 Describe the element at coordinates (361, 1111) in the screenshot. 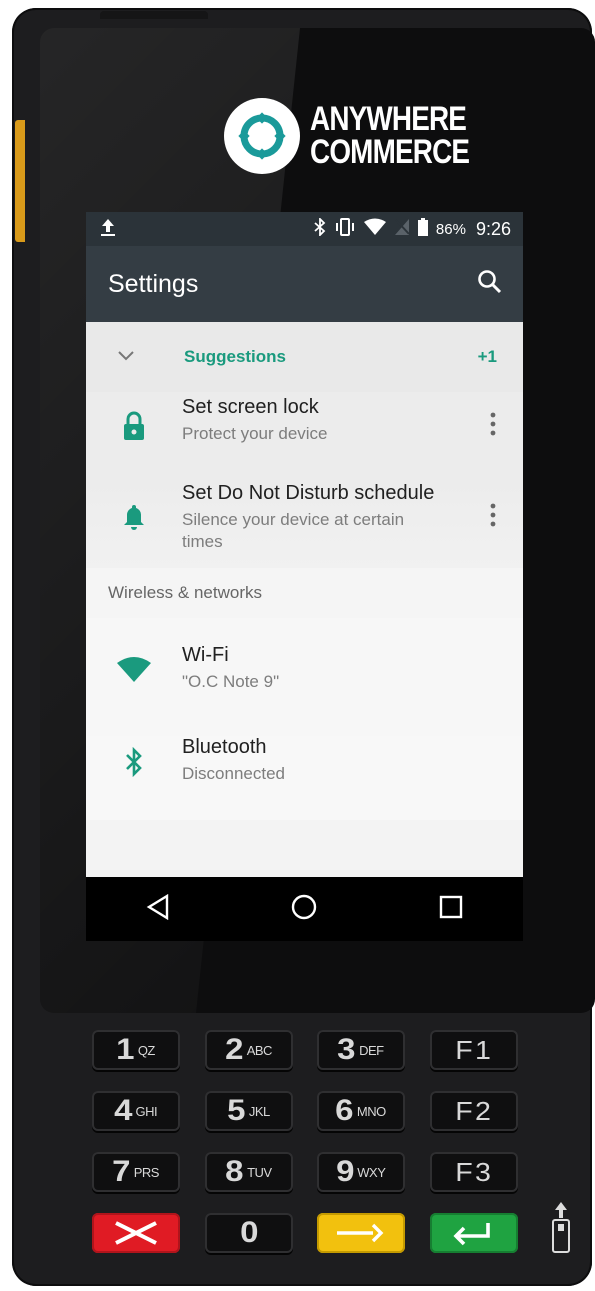

I see `key-6: 6 MNO` at that location.